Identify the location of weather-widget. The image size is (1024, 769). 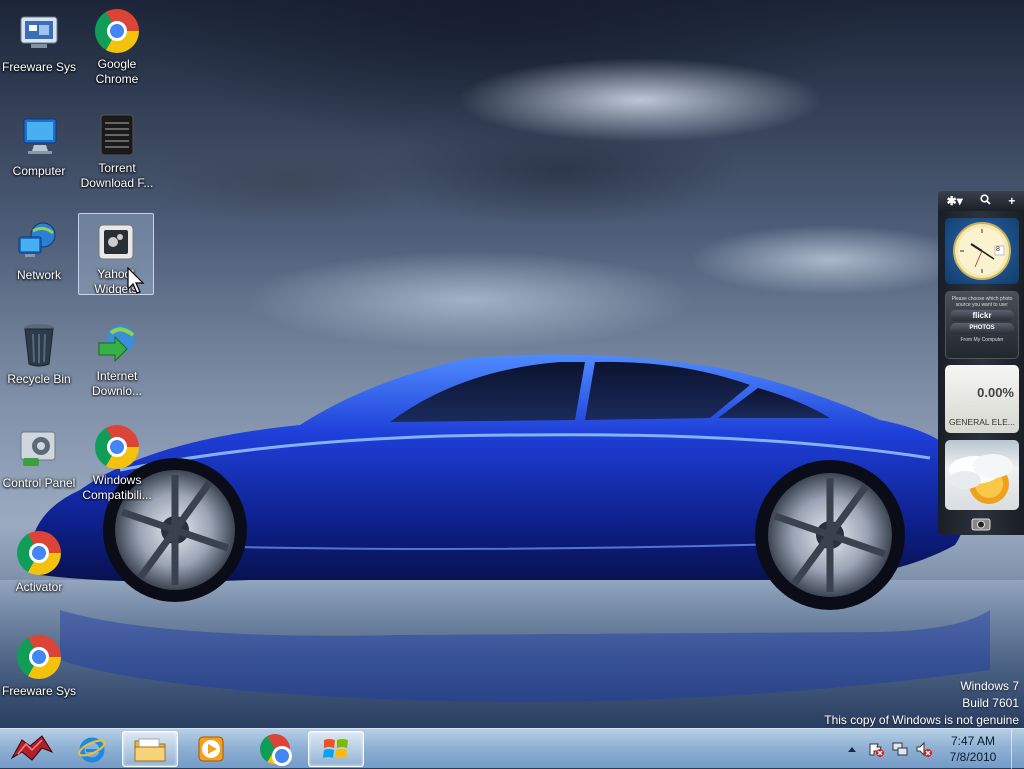
(982, 475).